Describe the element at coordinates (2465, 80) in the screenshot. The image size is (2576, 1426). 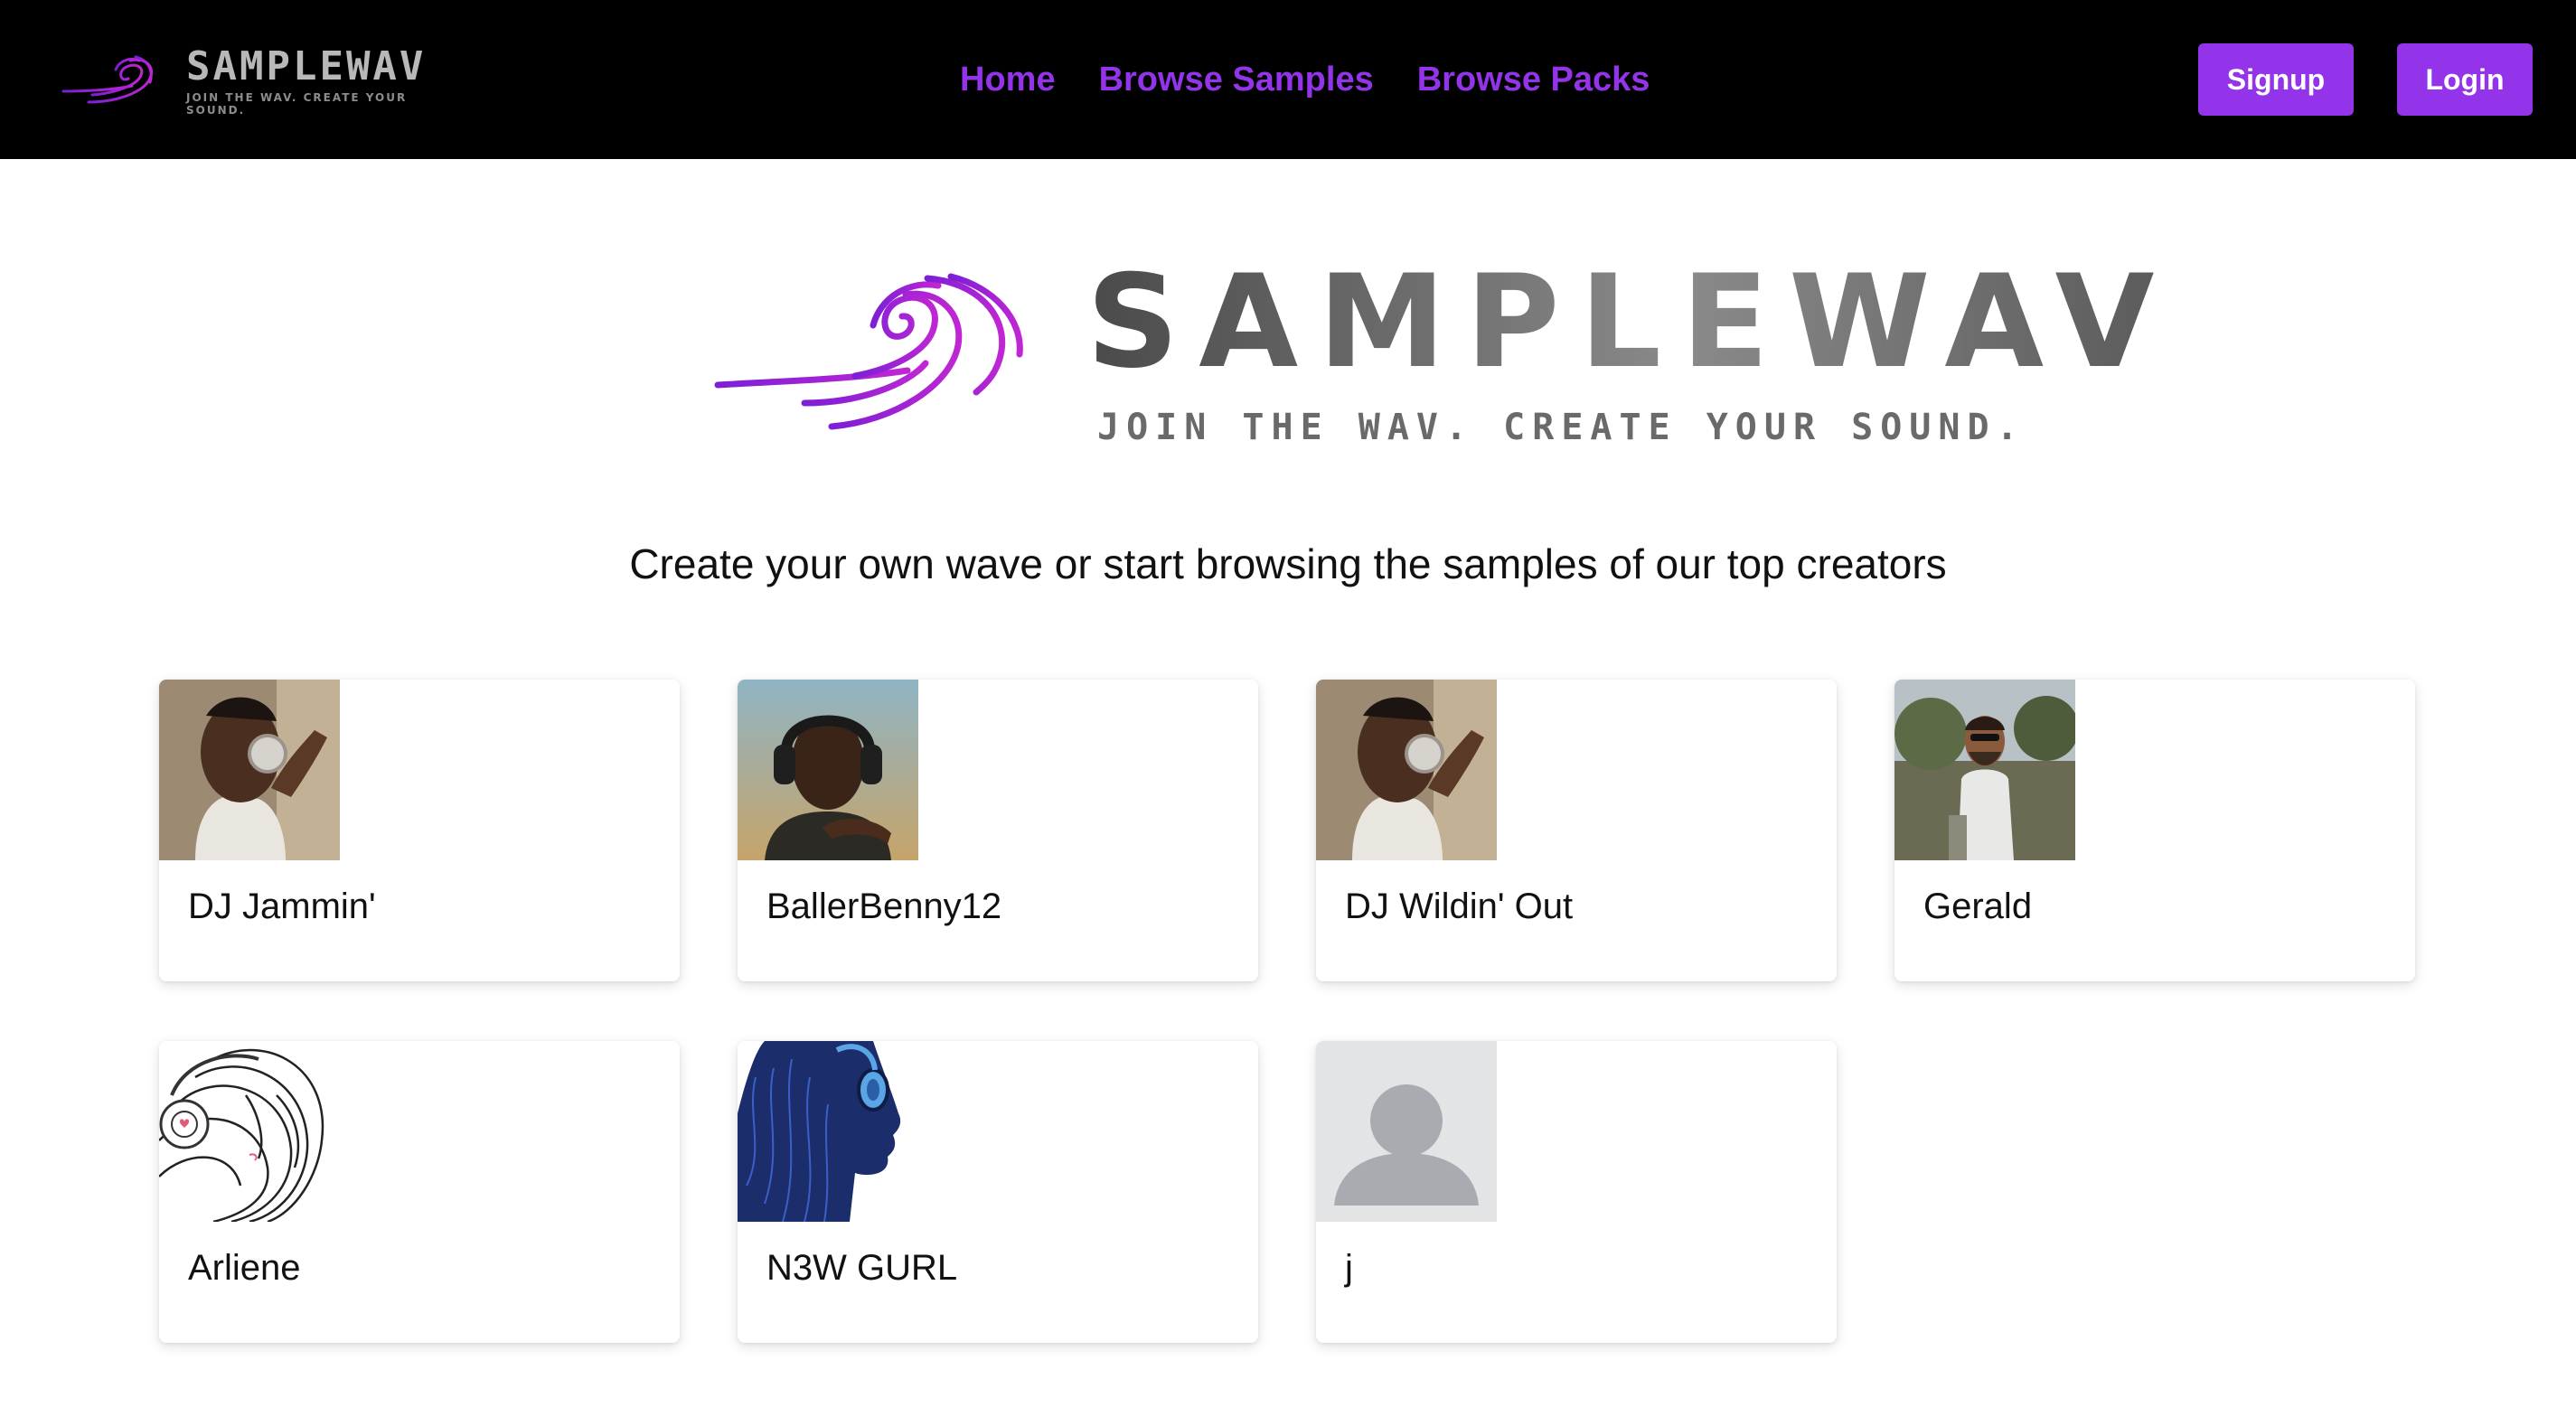
I see `login-button: Login` at that location.